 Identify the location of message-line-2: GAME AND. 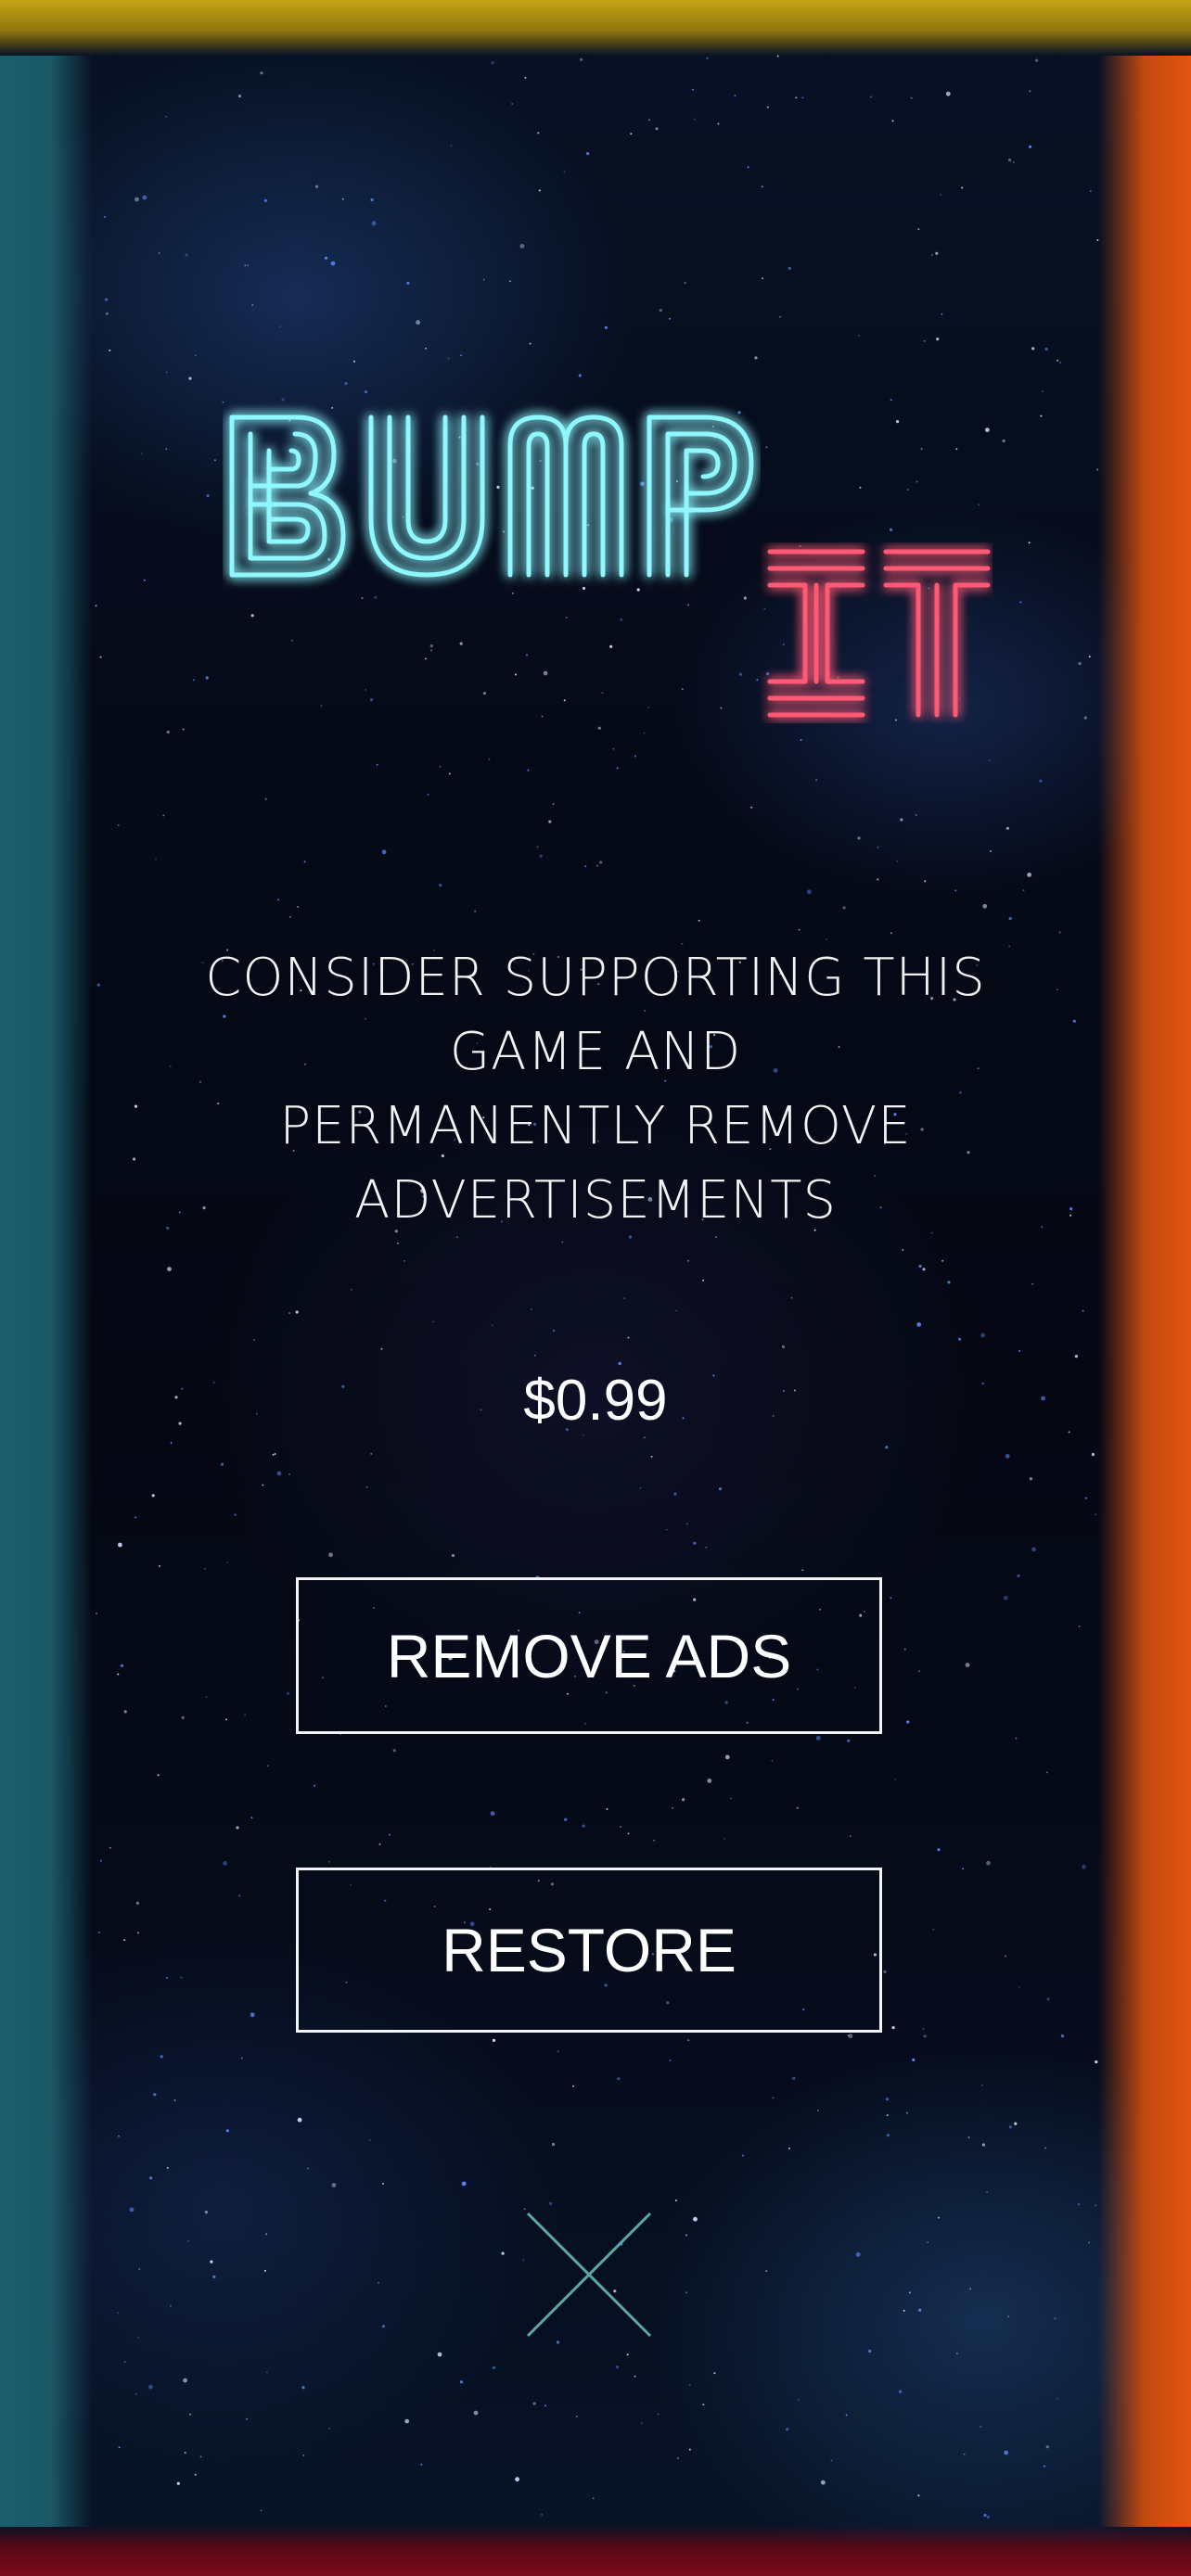
(595, 1052).